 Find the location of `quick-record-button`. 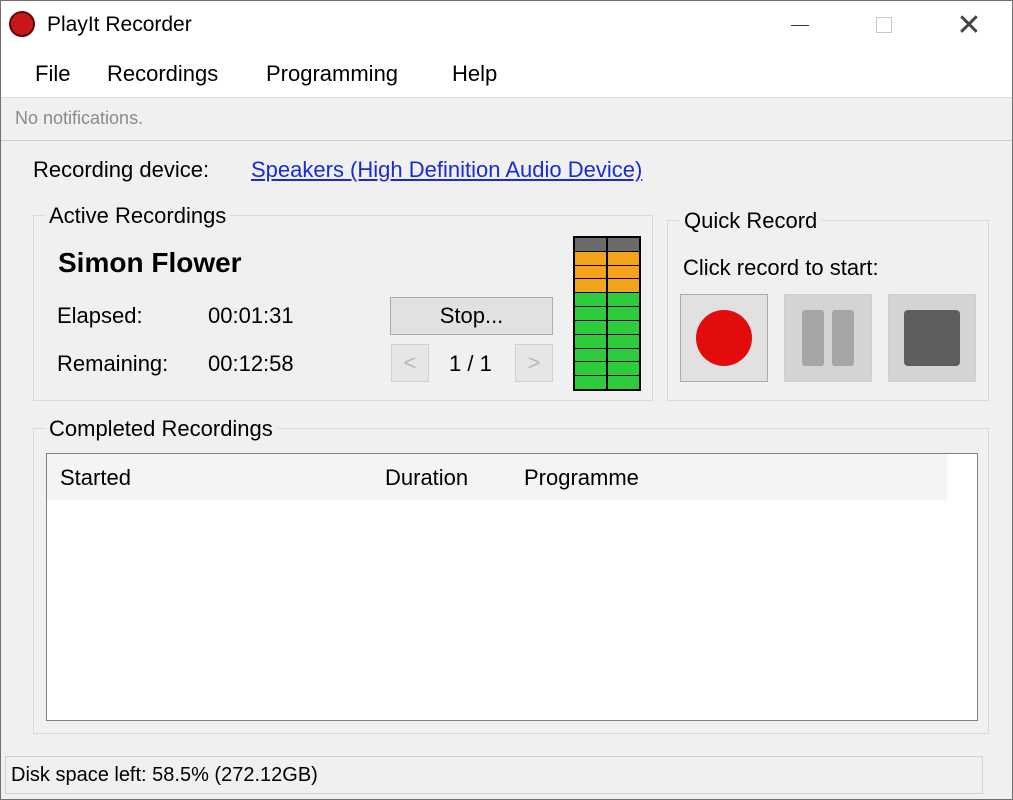

quick-record-button is located at coordinates (724, 338).